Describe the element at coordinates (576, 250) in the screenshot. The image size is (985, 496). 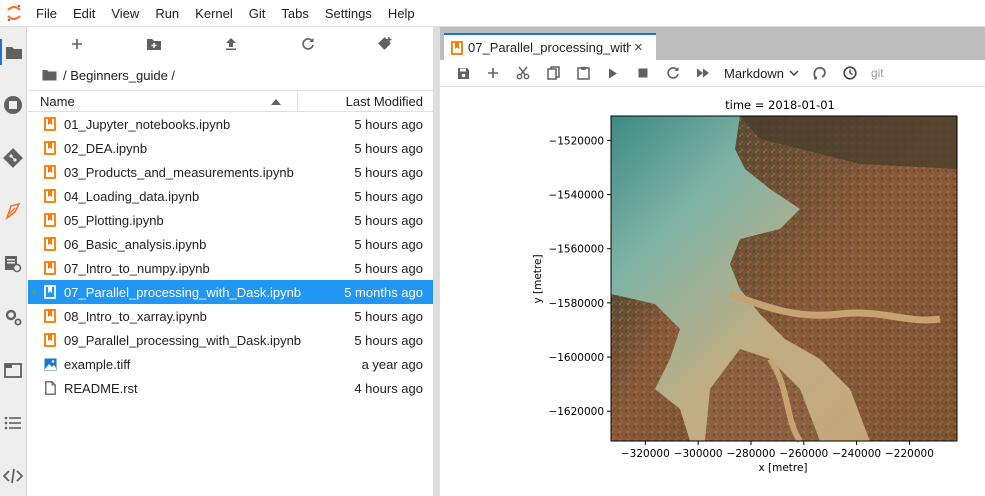
I see `y-tick-label: −1560000` at that location.